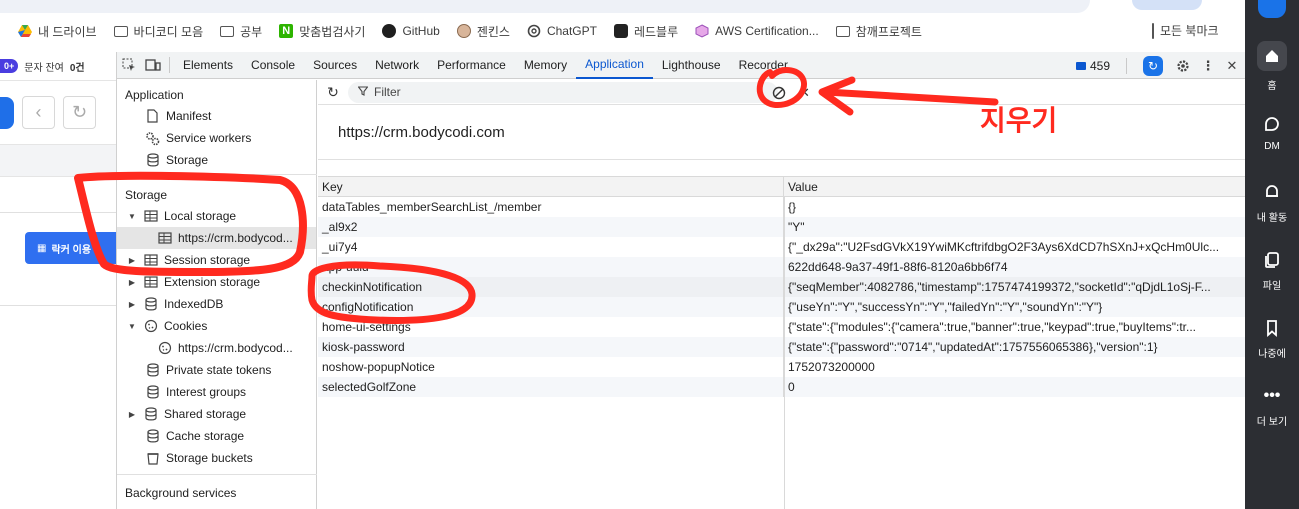 The height and width of the screenshot is (509, 1299). I want to click on tab-memory: Memory, so click(545, 65).